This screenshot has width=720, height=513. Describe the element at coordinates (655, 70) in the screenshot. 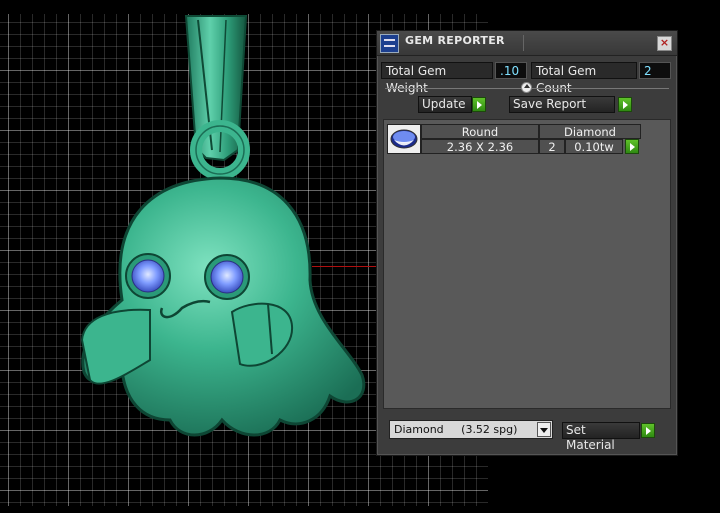

I see `total-gem-count-value: 2` at that location.